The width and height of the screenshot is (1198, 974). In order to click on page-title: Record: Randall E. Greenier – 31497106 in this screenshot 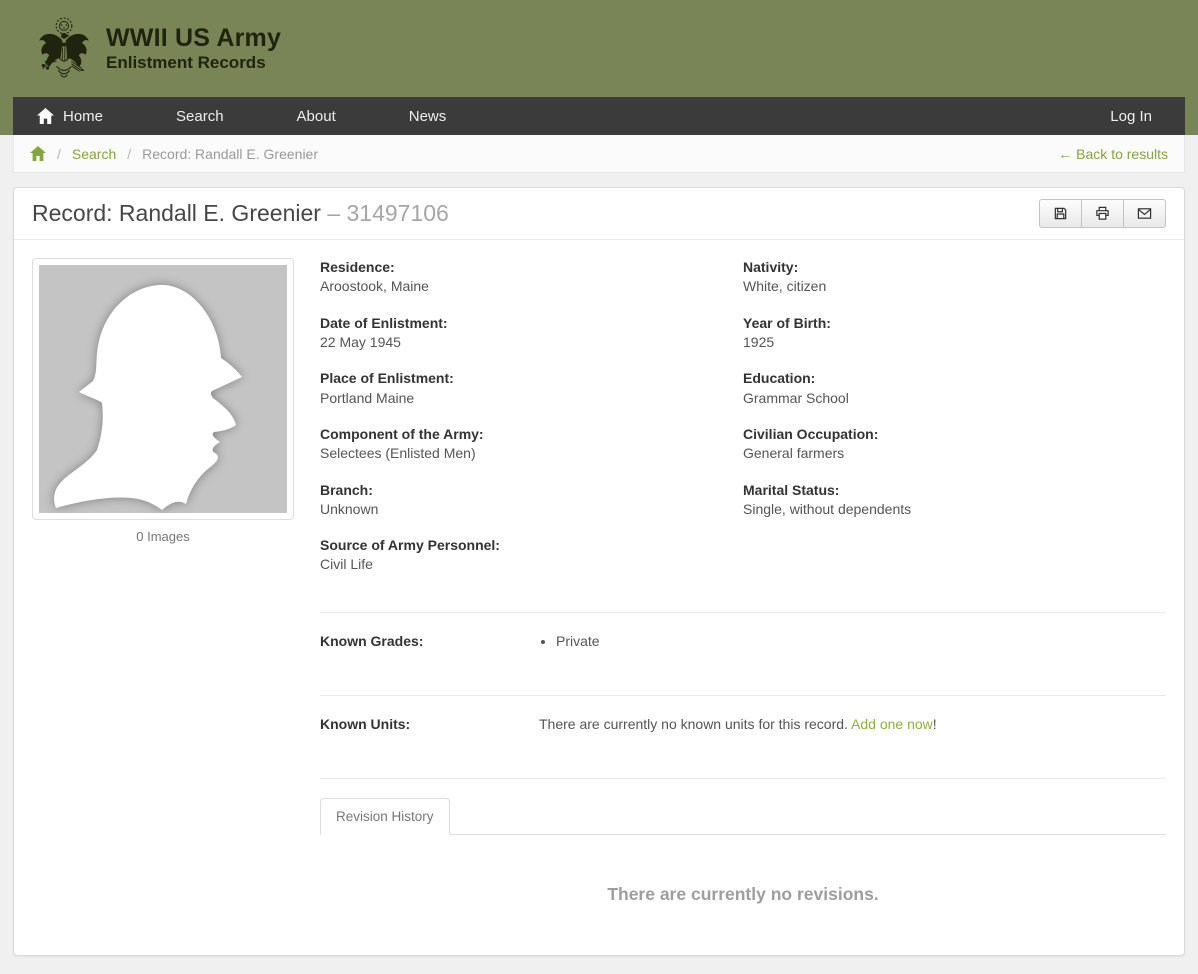, I will do `click(240, 213)`.